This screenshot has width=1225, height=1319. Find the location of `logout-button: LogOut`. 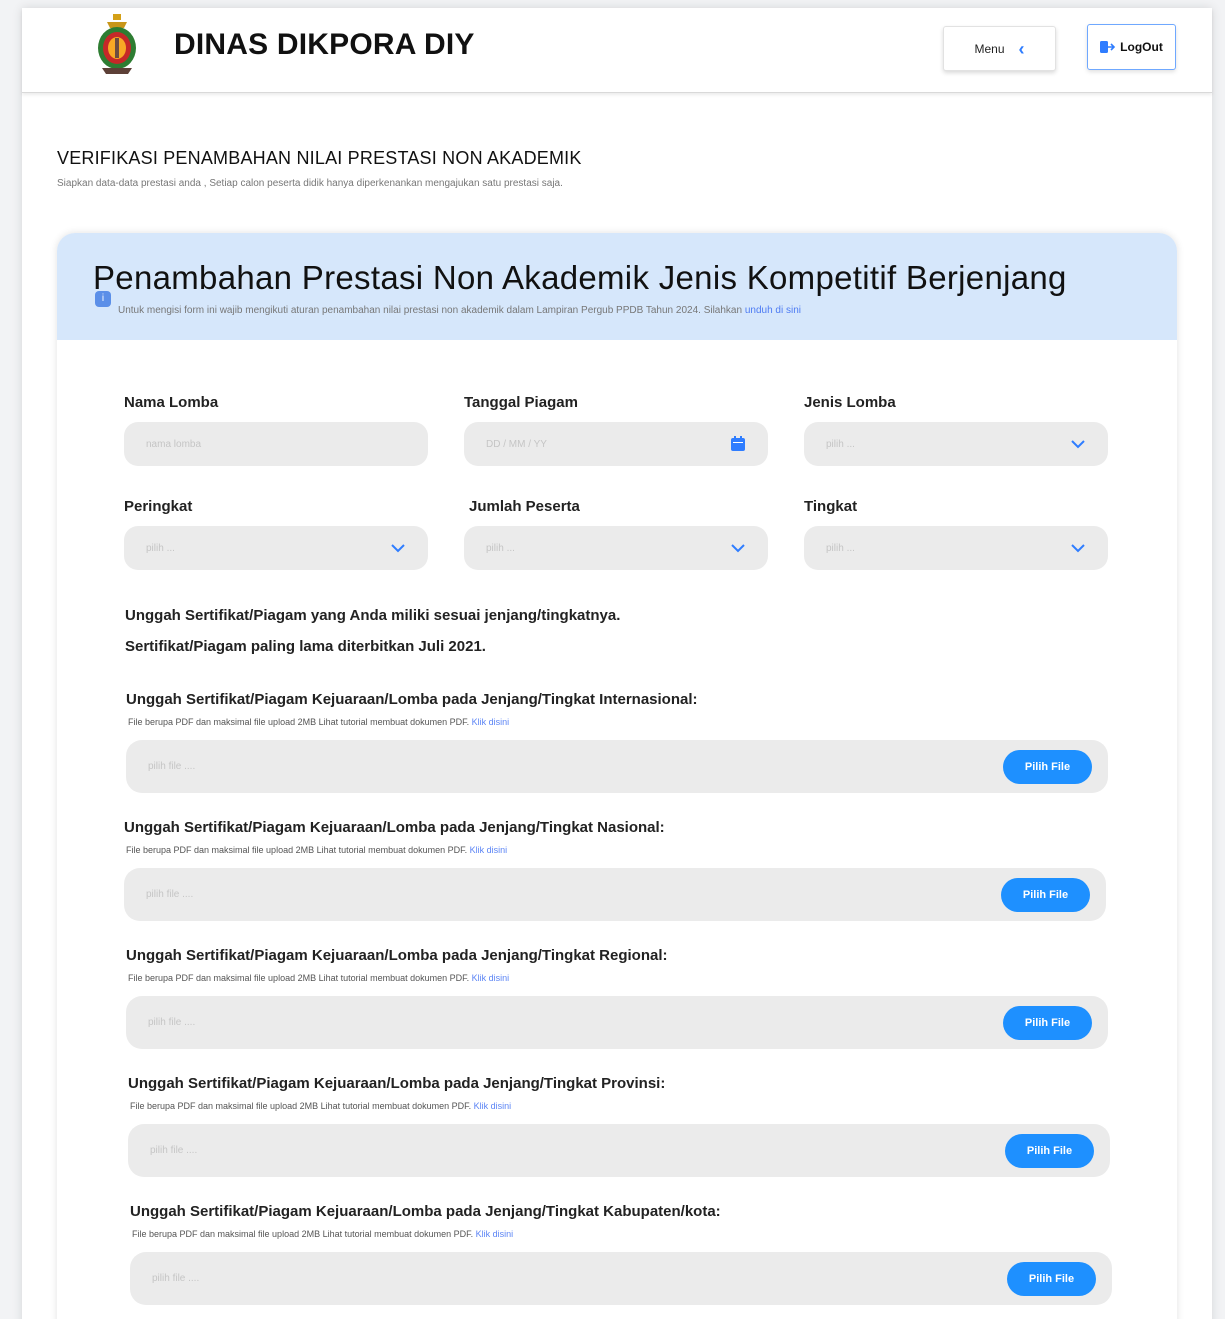

logout-button: LogOut is located at coordinates (1131, 47).